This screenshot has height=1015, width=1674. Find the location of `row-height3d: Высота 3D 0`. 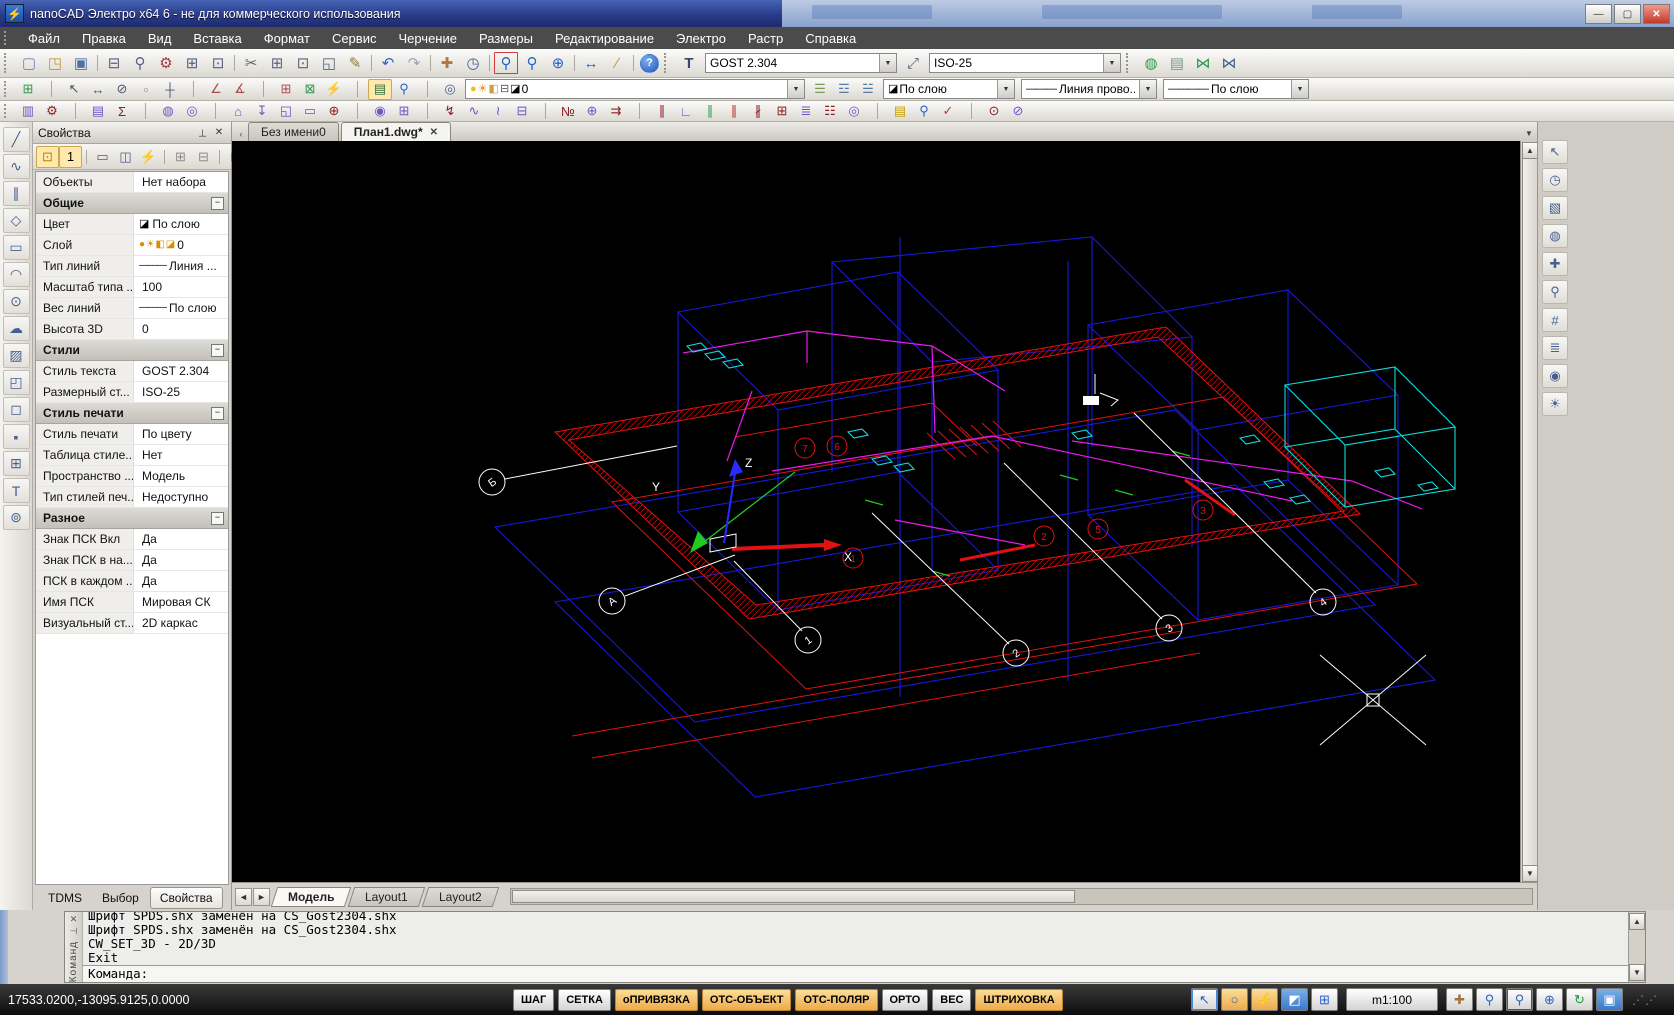

row-height3d: Высота 3D 0 is located at coordinates (132, 329).